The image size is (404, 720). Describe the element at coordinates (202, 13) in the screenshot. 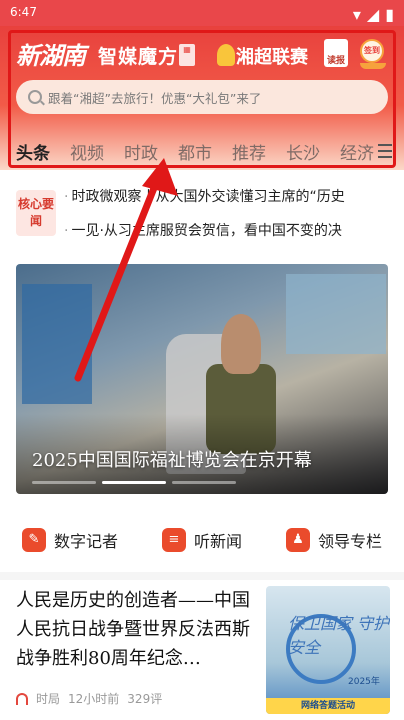

I see `status-bar: 6:47 ▾ ◢ ▮` at that location.